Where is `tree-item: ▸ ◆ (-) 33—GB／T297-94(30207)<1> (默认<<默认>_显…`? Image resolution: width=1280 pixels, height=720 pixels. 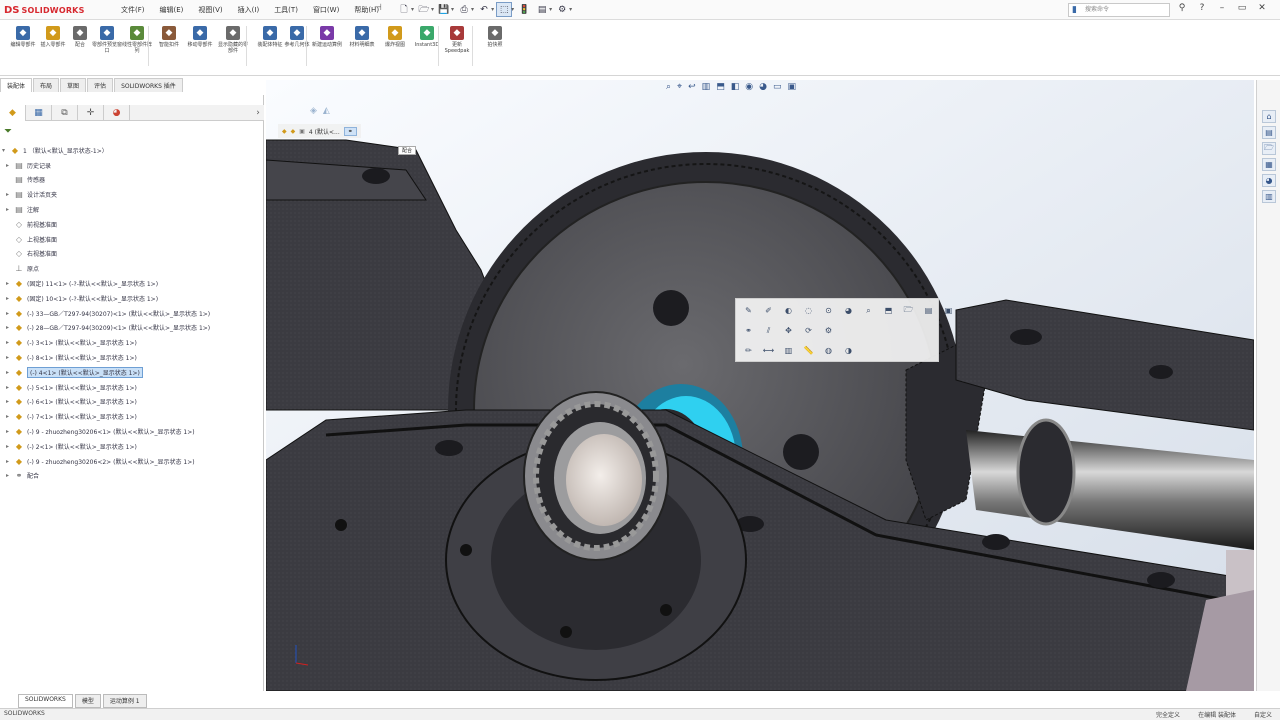 tree-item: ▸ ◆ (-) 33—GB／T297-94(30207)<1> (默认<<默认>_显… is located at coordinates (132, 313).